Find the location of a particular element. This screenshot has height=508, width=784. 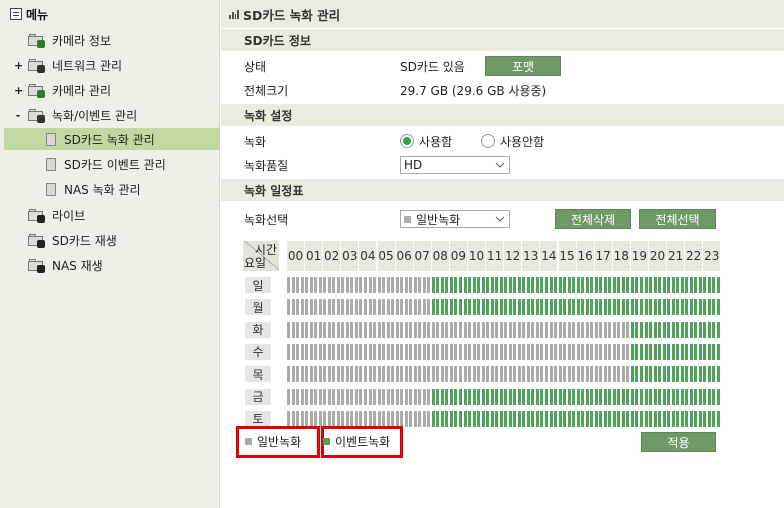

hour-header-cell: 06 is located at coordinates (404, 256).